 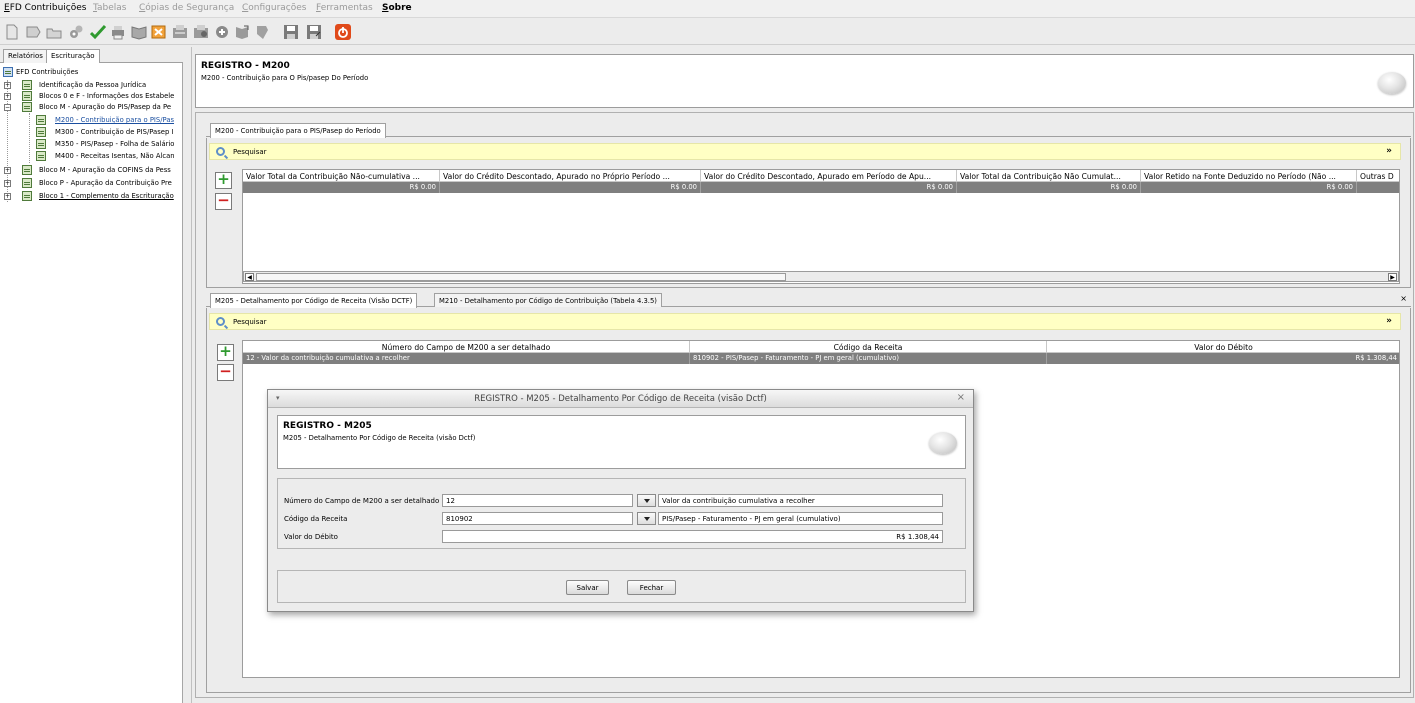 I want to click on transmit-icon, so click(x=201, y=32).